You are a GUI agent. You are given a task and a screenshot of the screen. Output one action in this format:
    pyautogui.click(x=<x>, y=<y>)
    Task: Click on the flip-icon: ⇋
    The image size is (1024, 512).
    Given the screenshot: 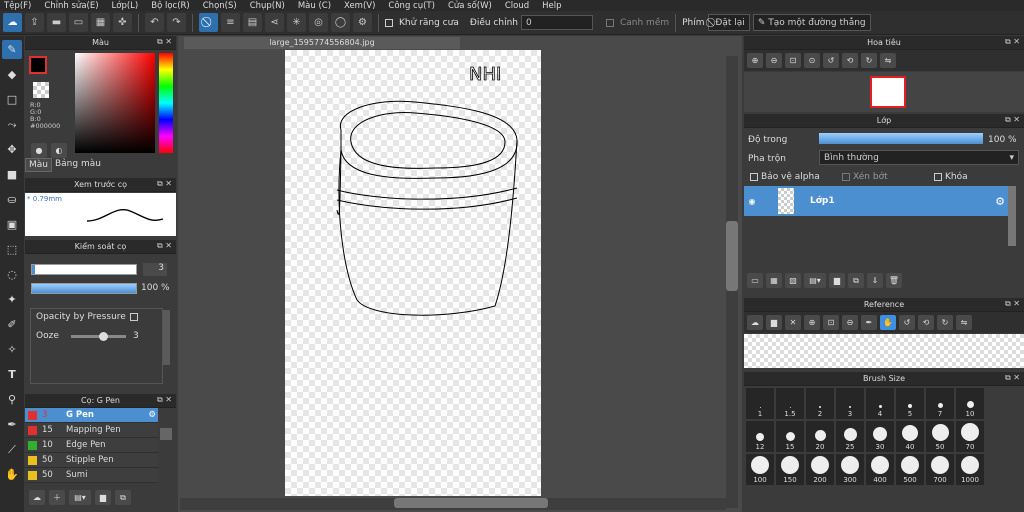 What is the action you would take?
    pyautogui.click(x=888, y=60)
    